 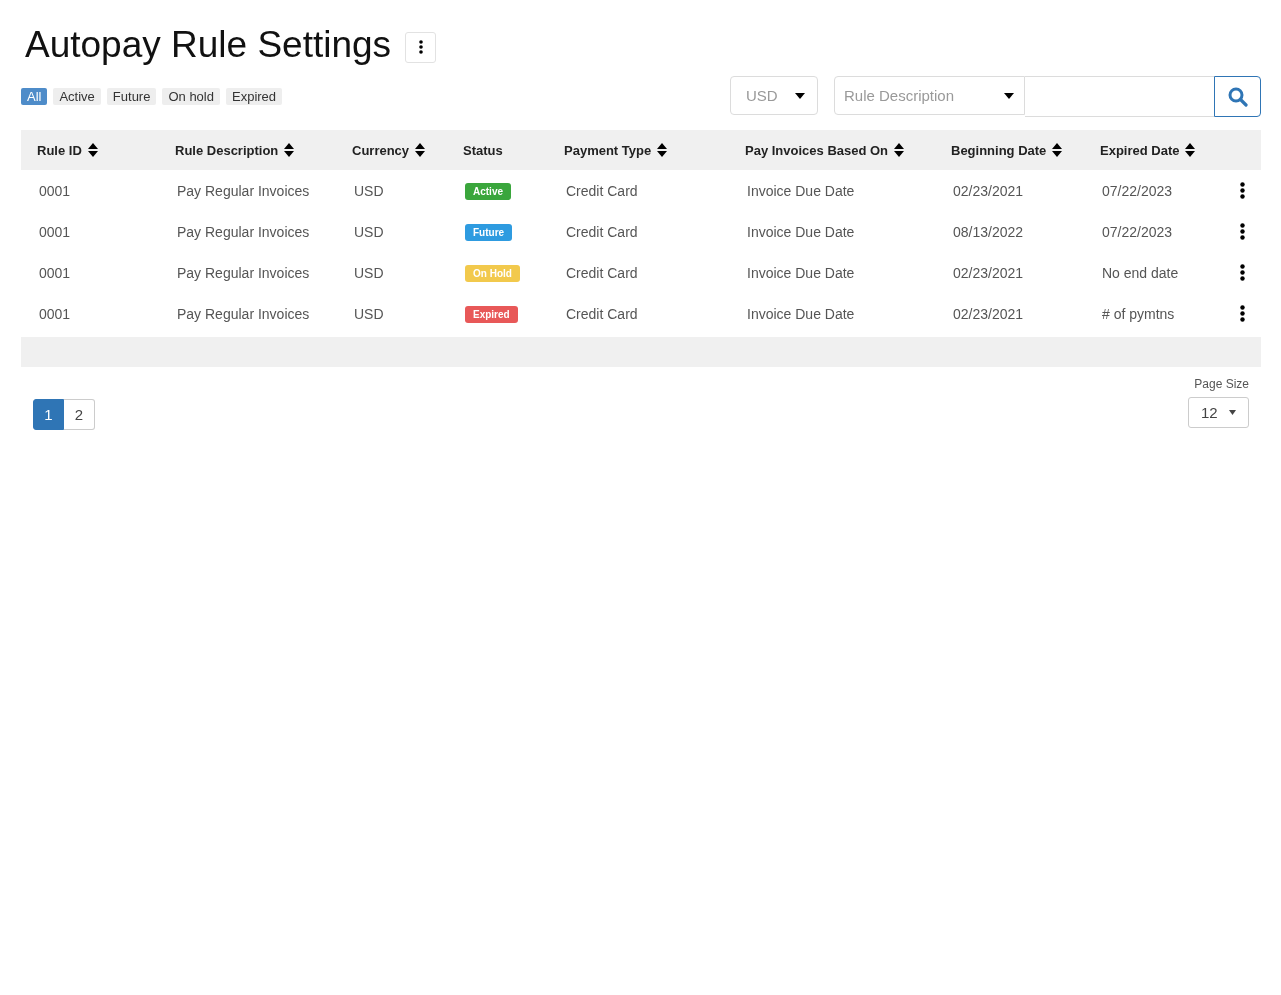 What do you see at coordinates (79, 414) in the screenshot?
I see `page-button: 2` at bounding box center [79, 414].